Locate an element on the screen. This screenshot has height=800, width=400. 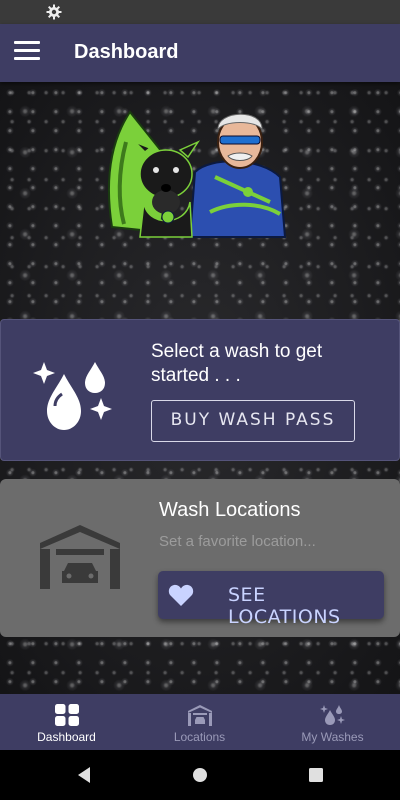
heart-icon is located at coordinates (181, 595).